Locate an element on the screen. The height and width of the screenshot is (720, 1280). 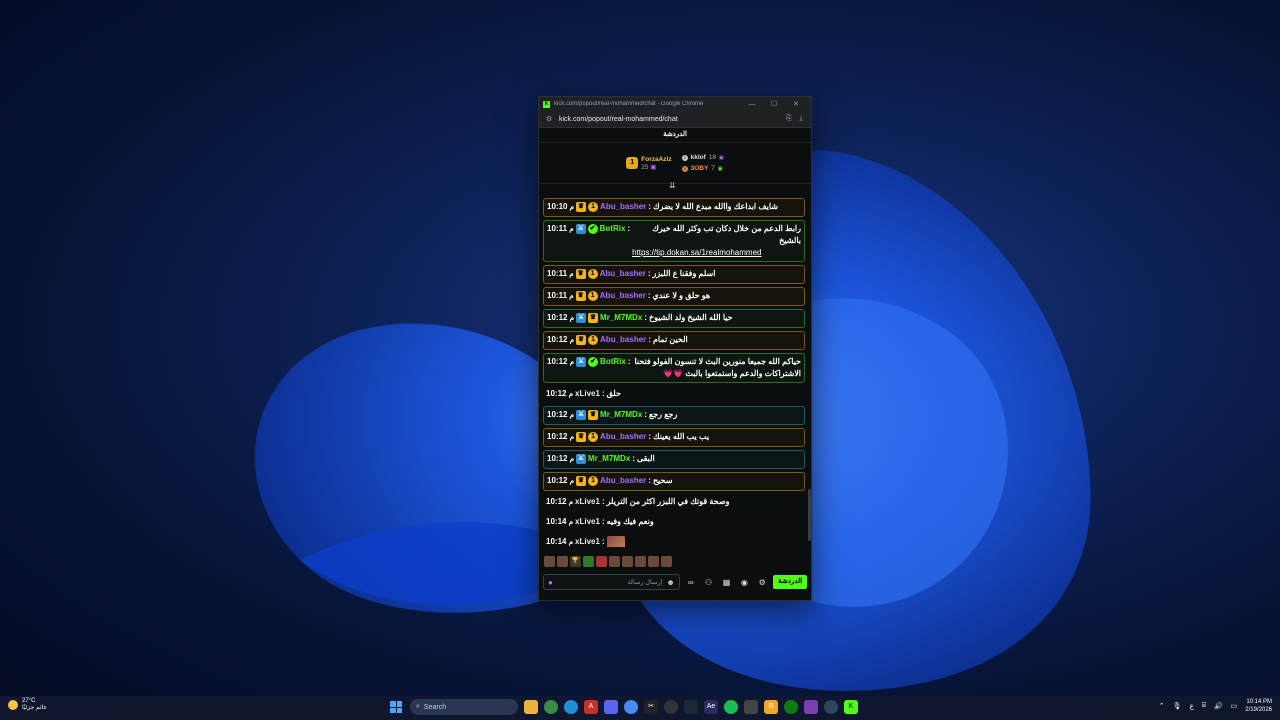
microphone-icon: 🎙 is located at coordinates (1177, 706).